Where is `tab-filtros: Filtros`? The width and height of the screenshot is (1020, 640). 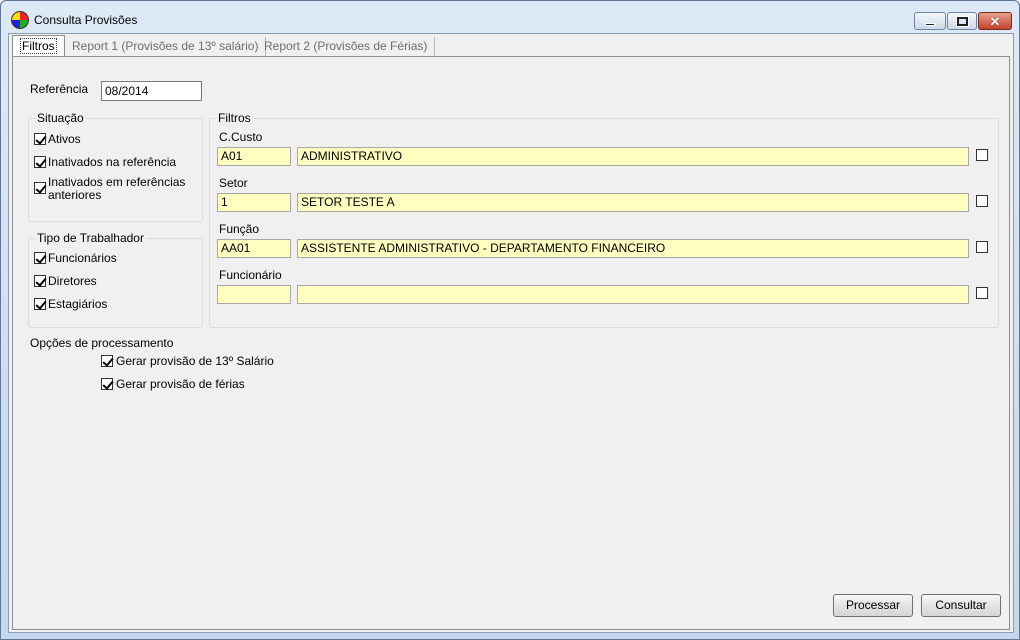 tab-filtros: Filtros is located at coordinates (38, 46).